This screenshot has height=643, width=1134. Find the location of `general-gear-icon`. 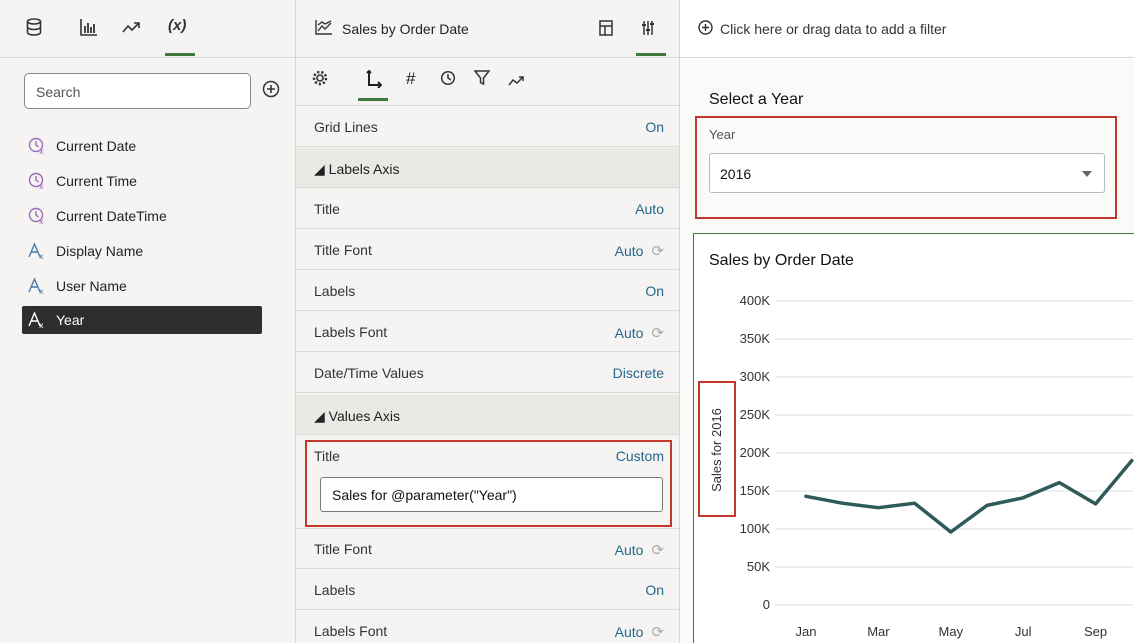

general-gear-icon is located at coordinates (320, 79).